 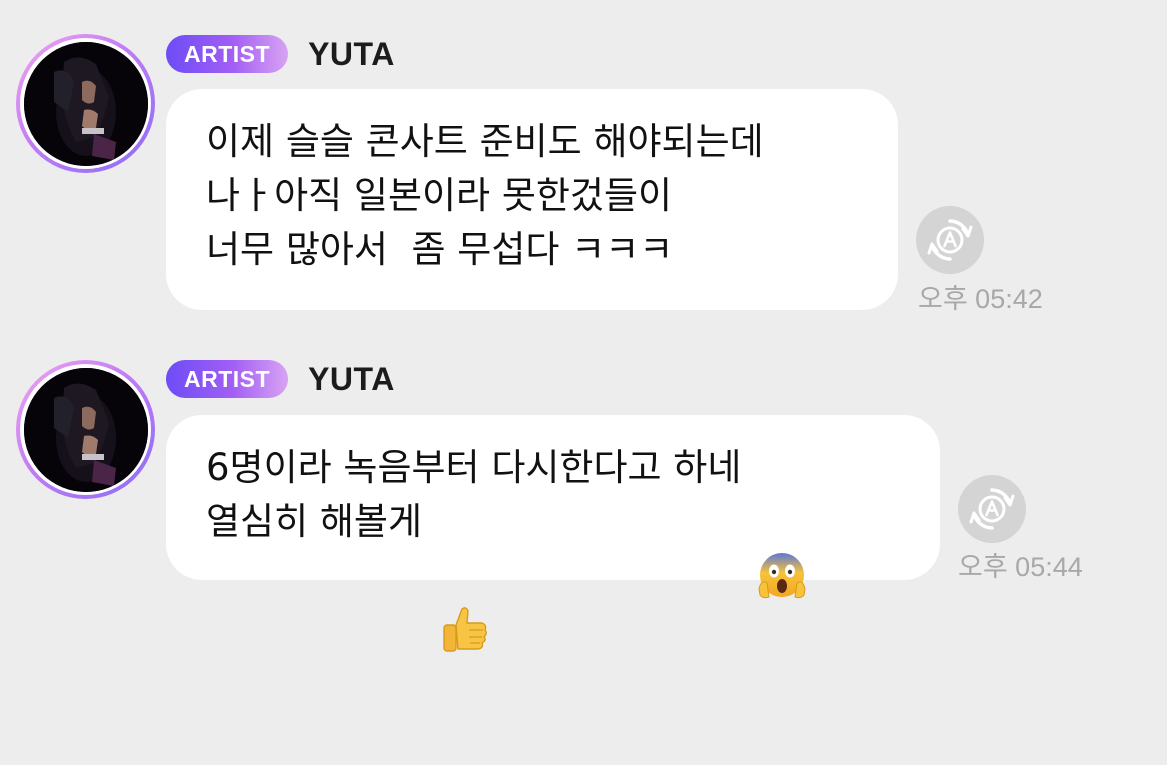 I want to click on sender-name: YUTA, so click(x=351, y=378).